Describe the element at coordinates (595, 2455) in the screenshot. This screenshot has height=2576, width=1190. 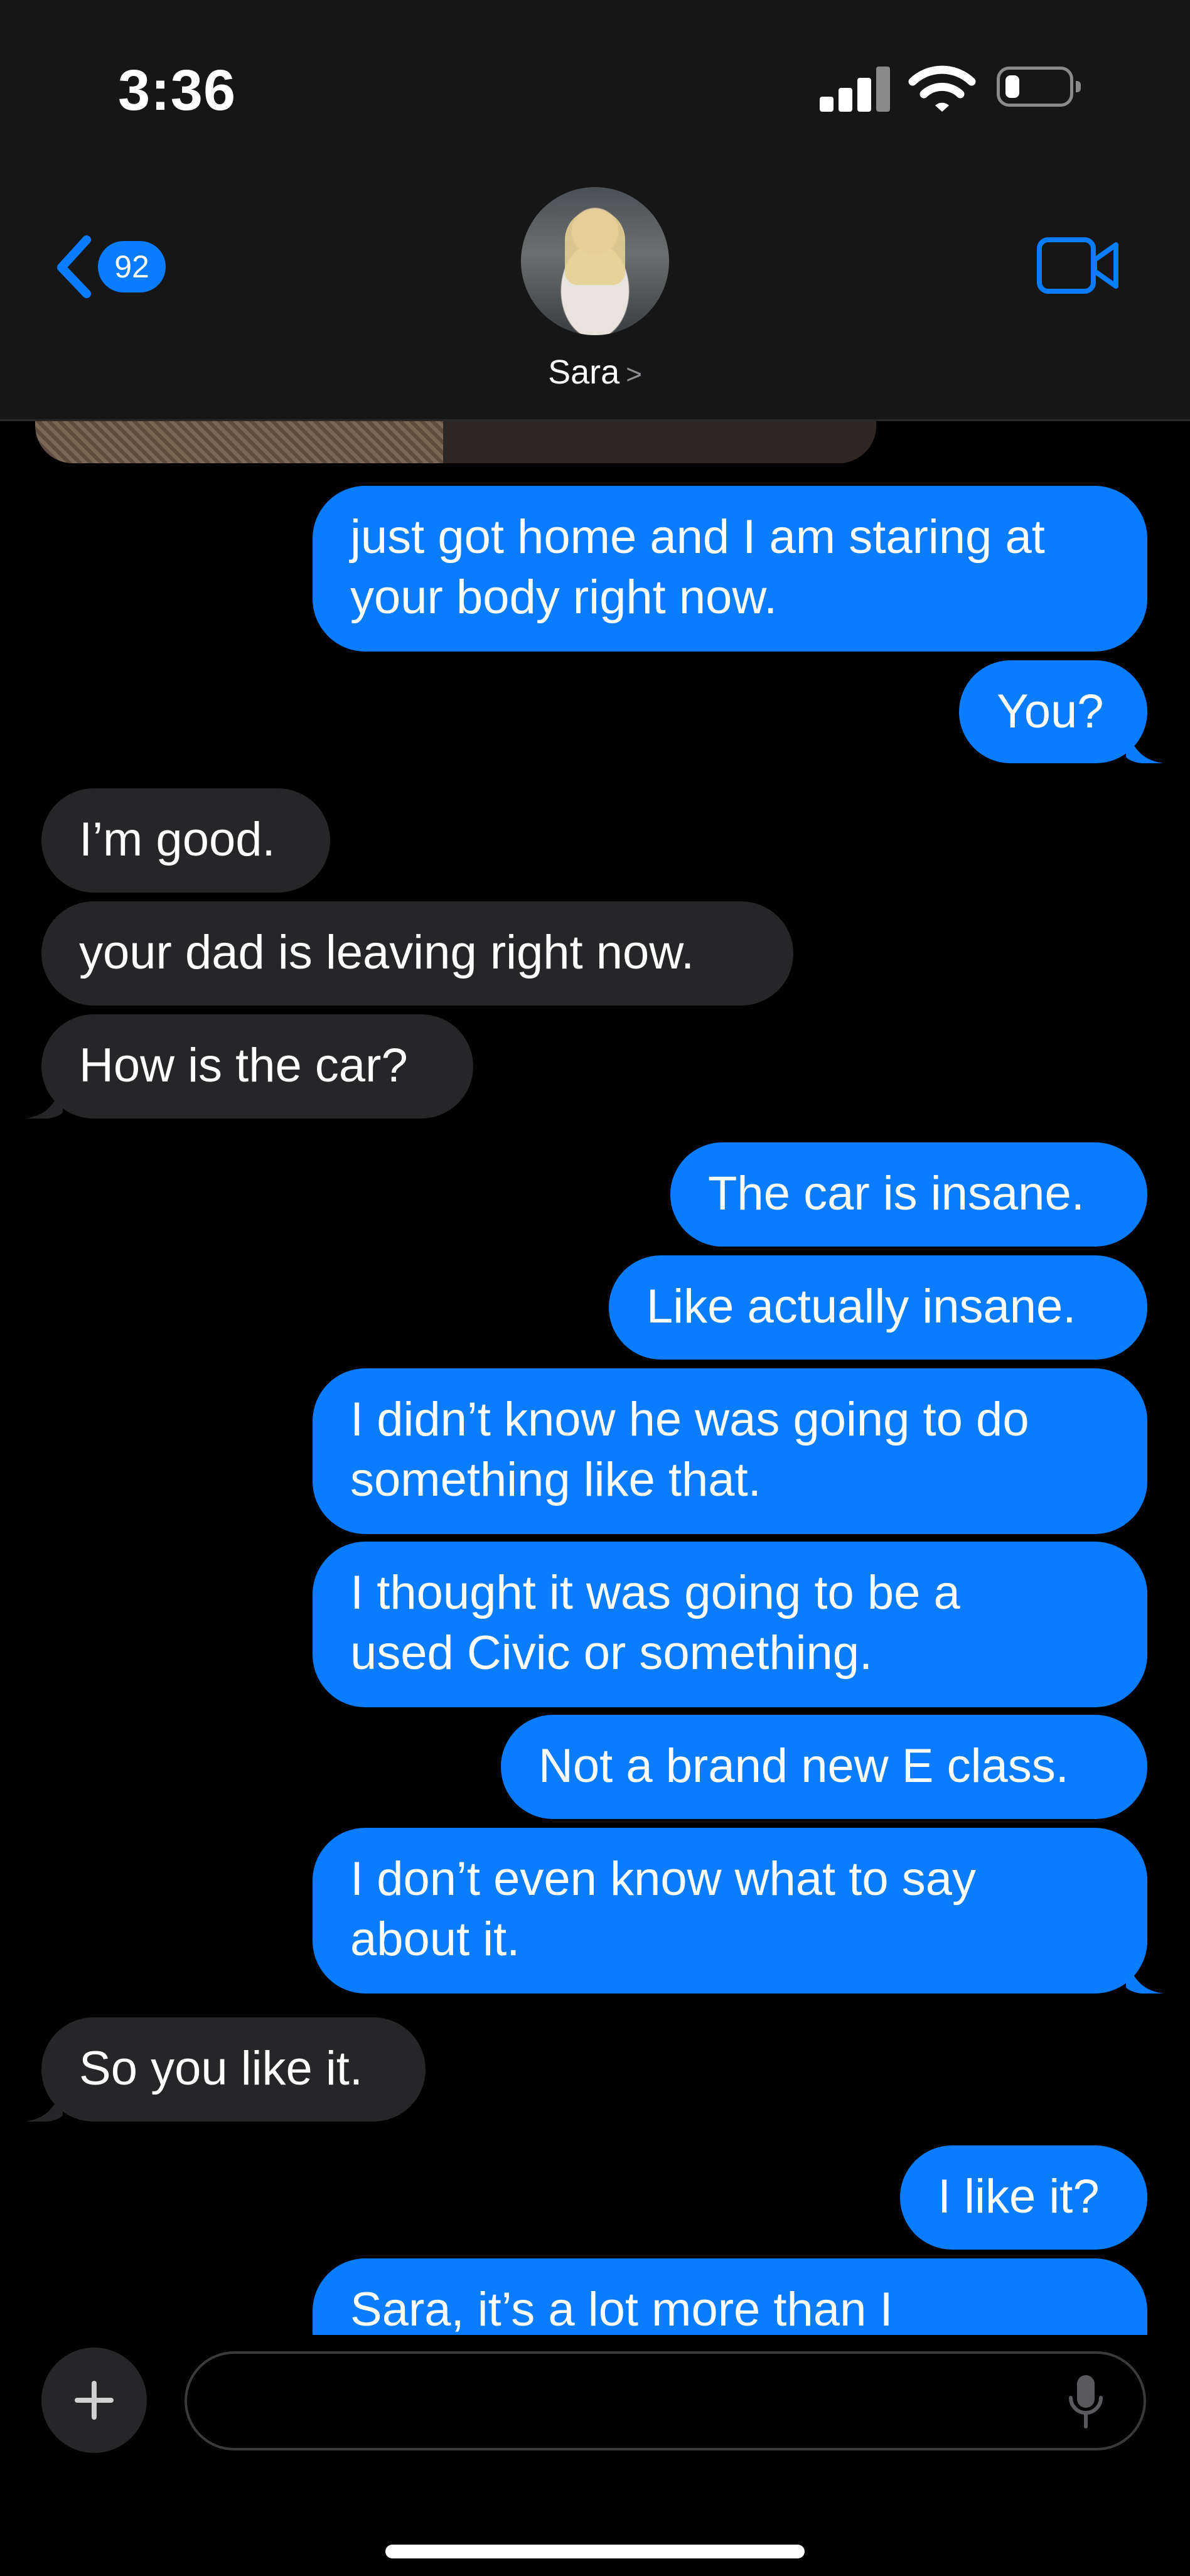
I see `message-composer` at that location.